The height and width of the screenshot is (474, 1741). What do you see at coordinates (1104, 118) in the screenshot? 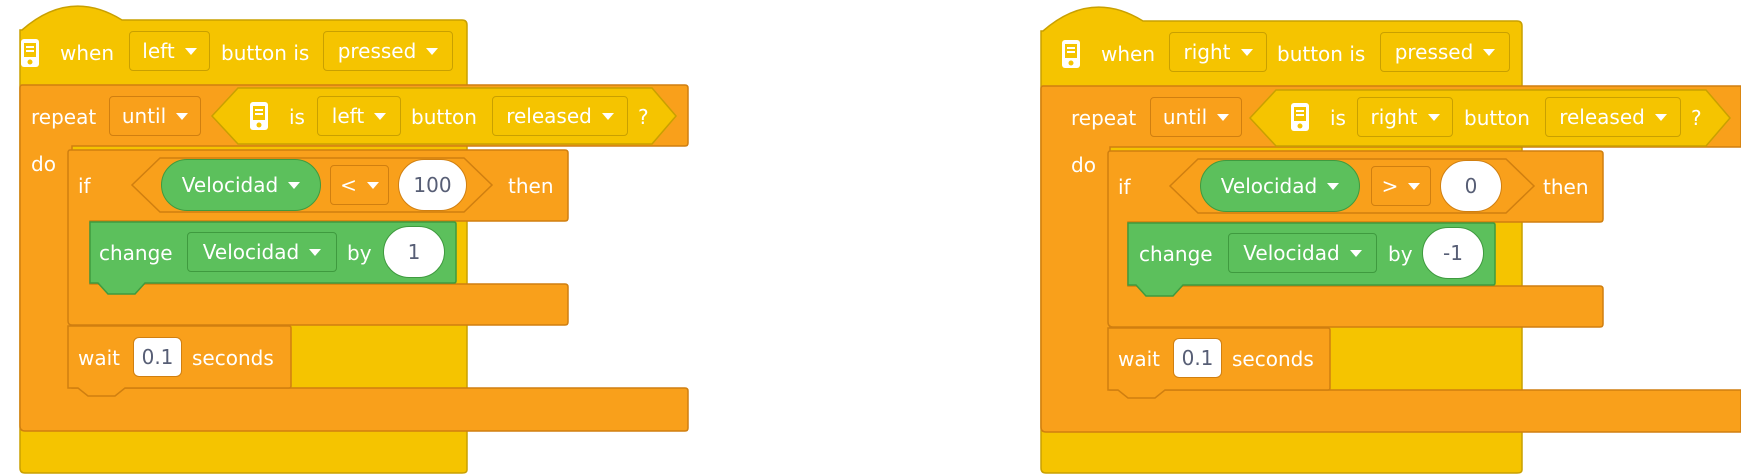
I see `right-repeat-label: repeat` at bounding box center [1104, 118].